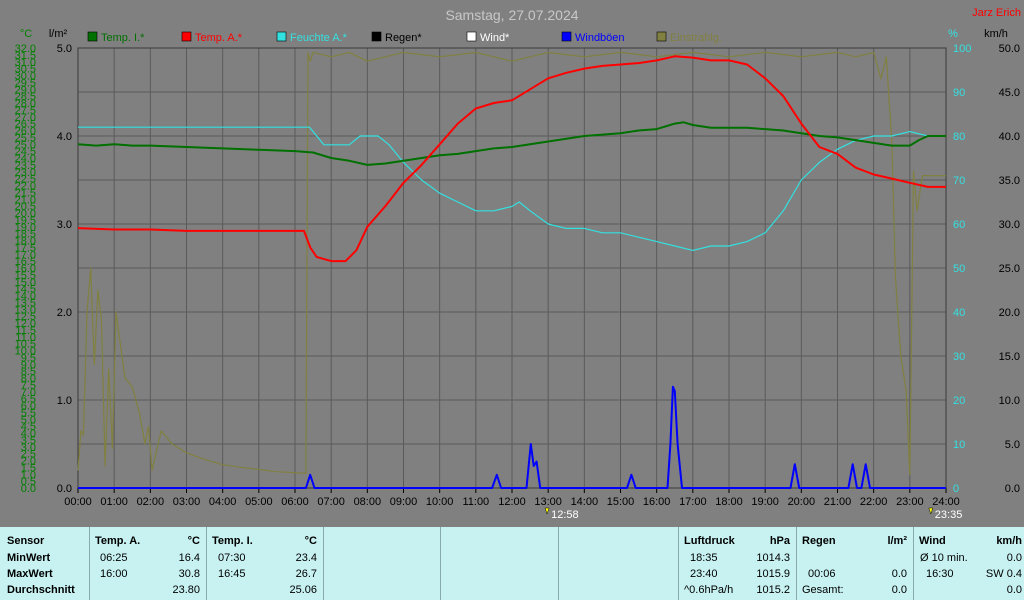 The height and width of the screenshot is (600, 1024). I want to click on temp-a-avg-value: 23.80, so click(186, 590).